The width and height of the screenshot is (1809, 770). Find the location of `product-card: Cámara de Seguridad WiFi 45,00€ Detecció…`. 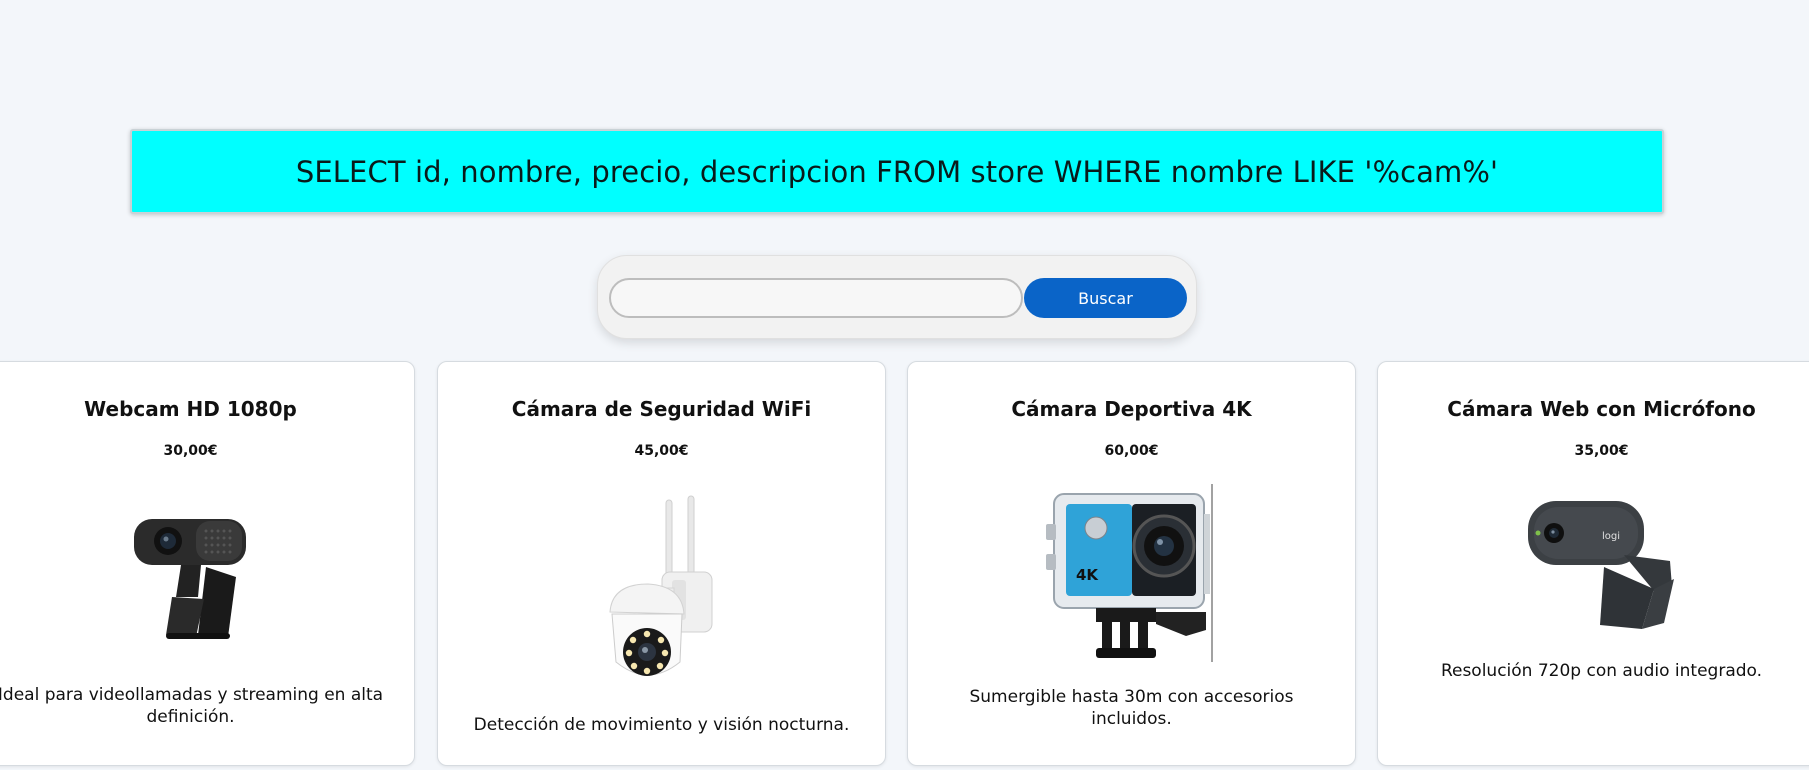

product-card: Cámara de Seguridad WiFi 45,00€ Detecció… is located at coordinates (661, 563).